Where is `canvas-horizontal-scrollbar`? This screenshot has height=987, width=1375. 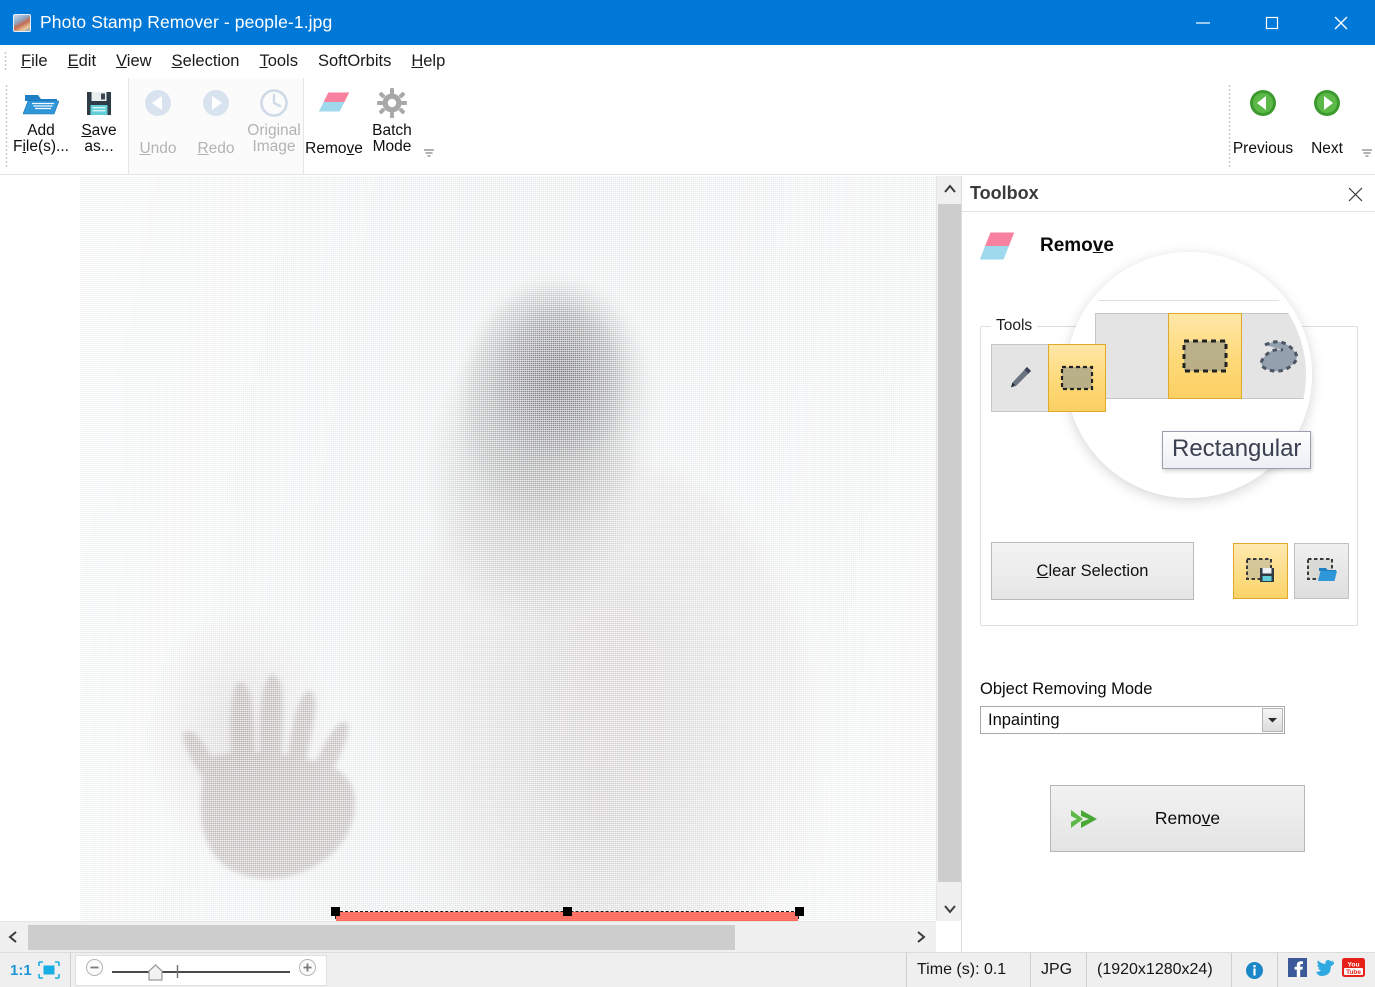
canvas-horizontal-scrollbar is located at coordinates (468, 936).